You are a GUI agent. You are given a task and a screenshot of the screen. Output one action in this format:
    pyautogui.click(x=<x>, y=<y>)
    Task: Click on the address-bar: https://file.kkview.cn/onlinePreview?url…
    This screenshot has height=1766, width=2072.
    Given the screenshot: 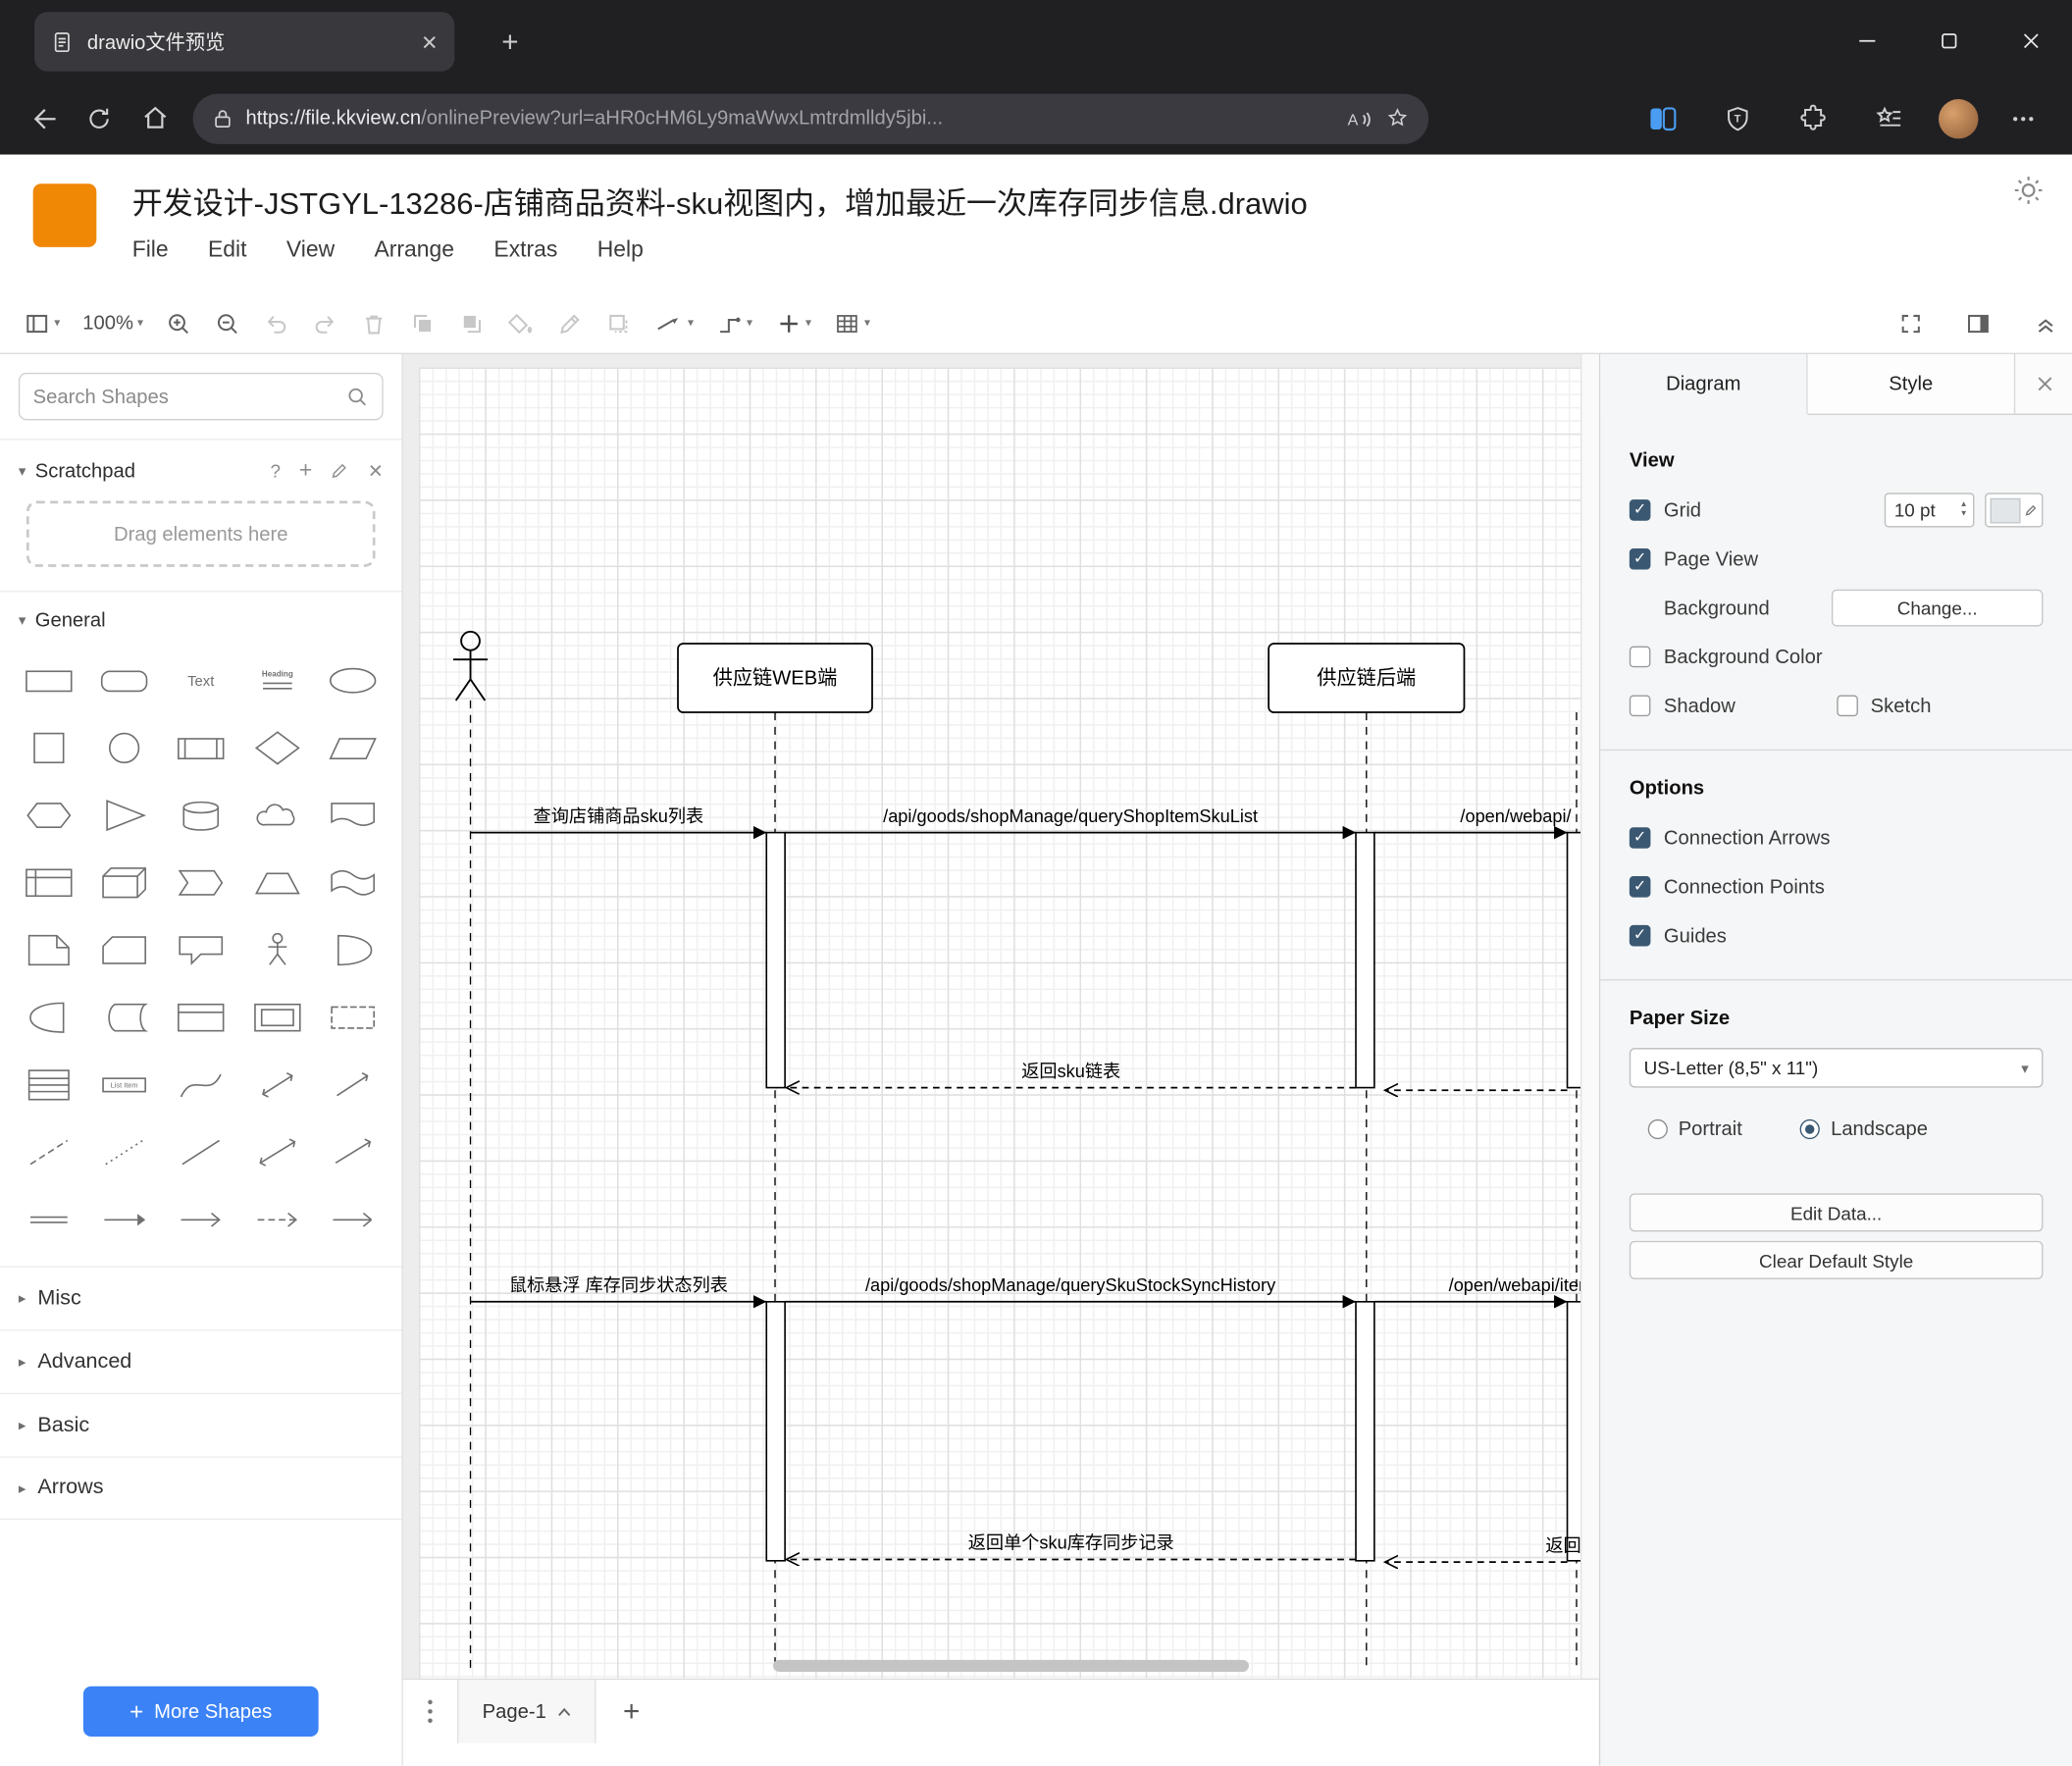 What is the action you would take?
    pyautogui.click(x=810, y=118)
    